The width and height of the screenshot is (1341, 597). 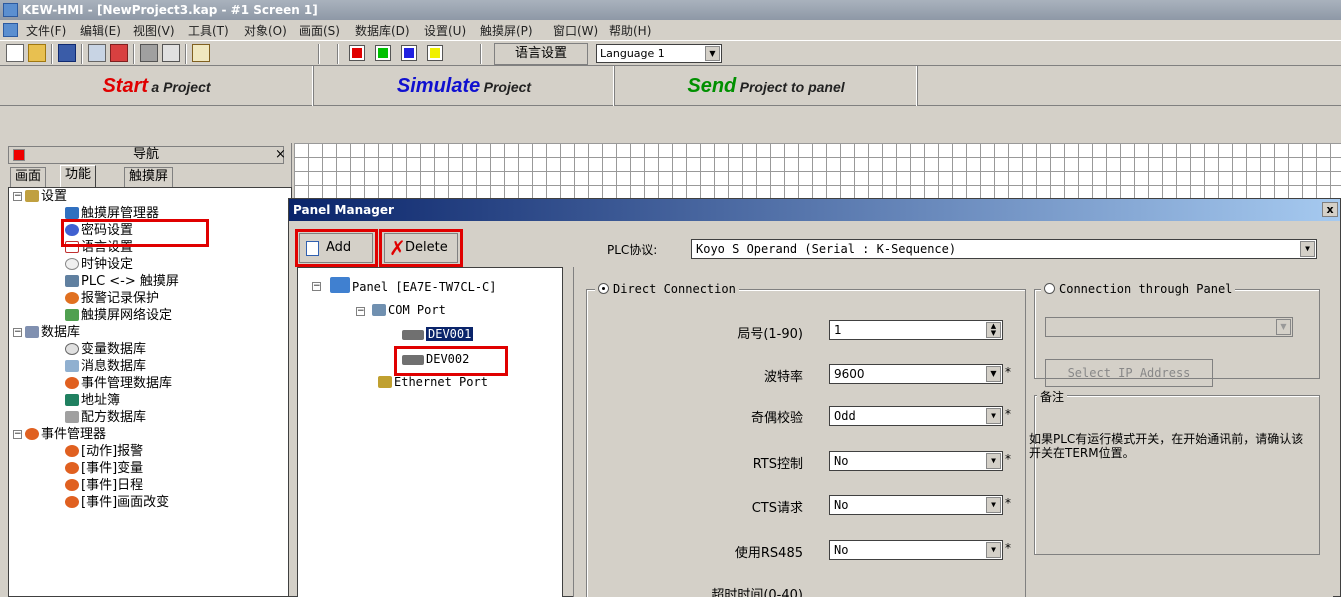 I want to click on red-color-icon, so click(x=357, y=53).